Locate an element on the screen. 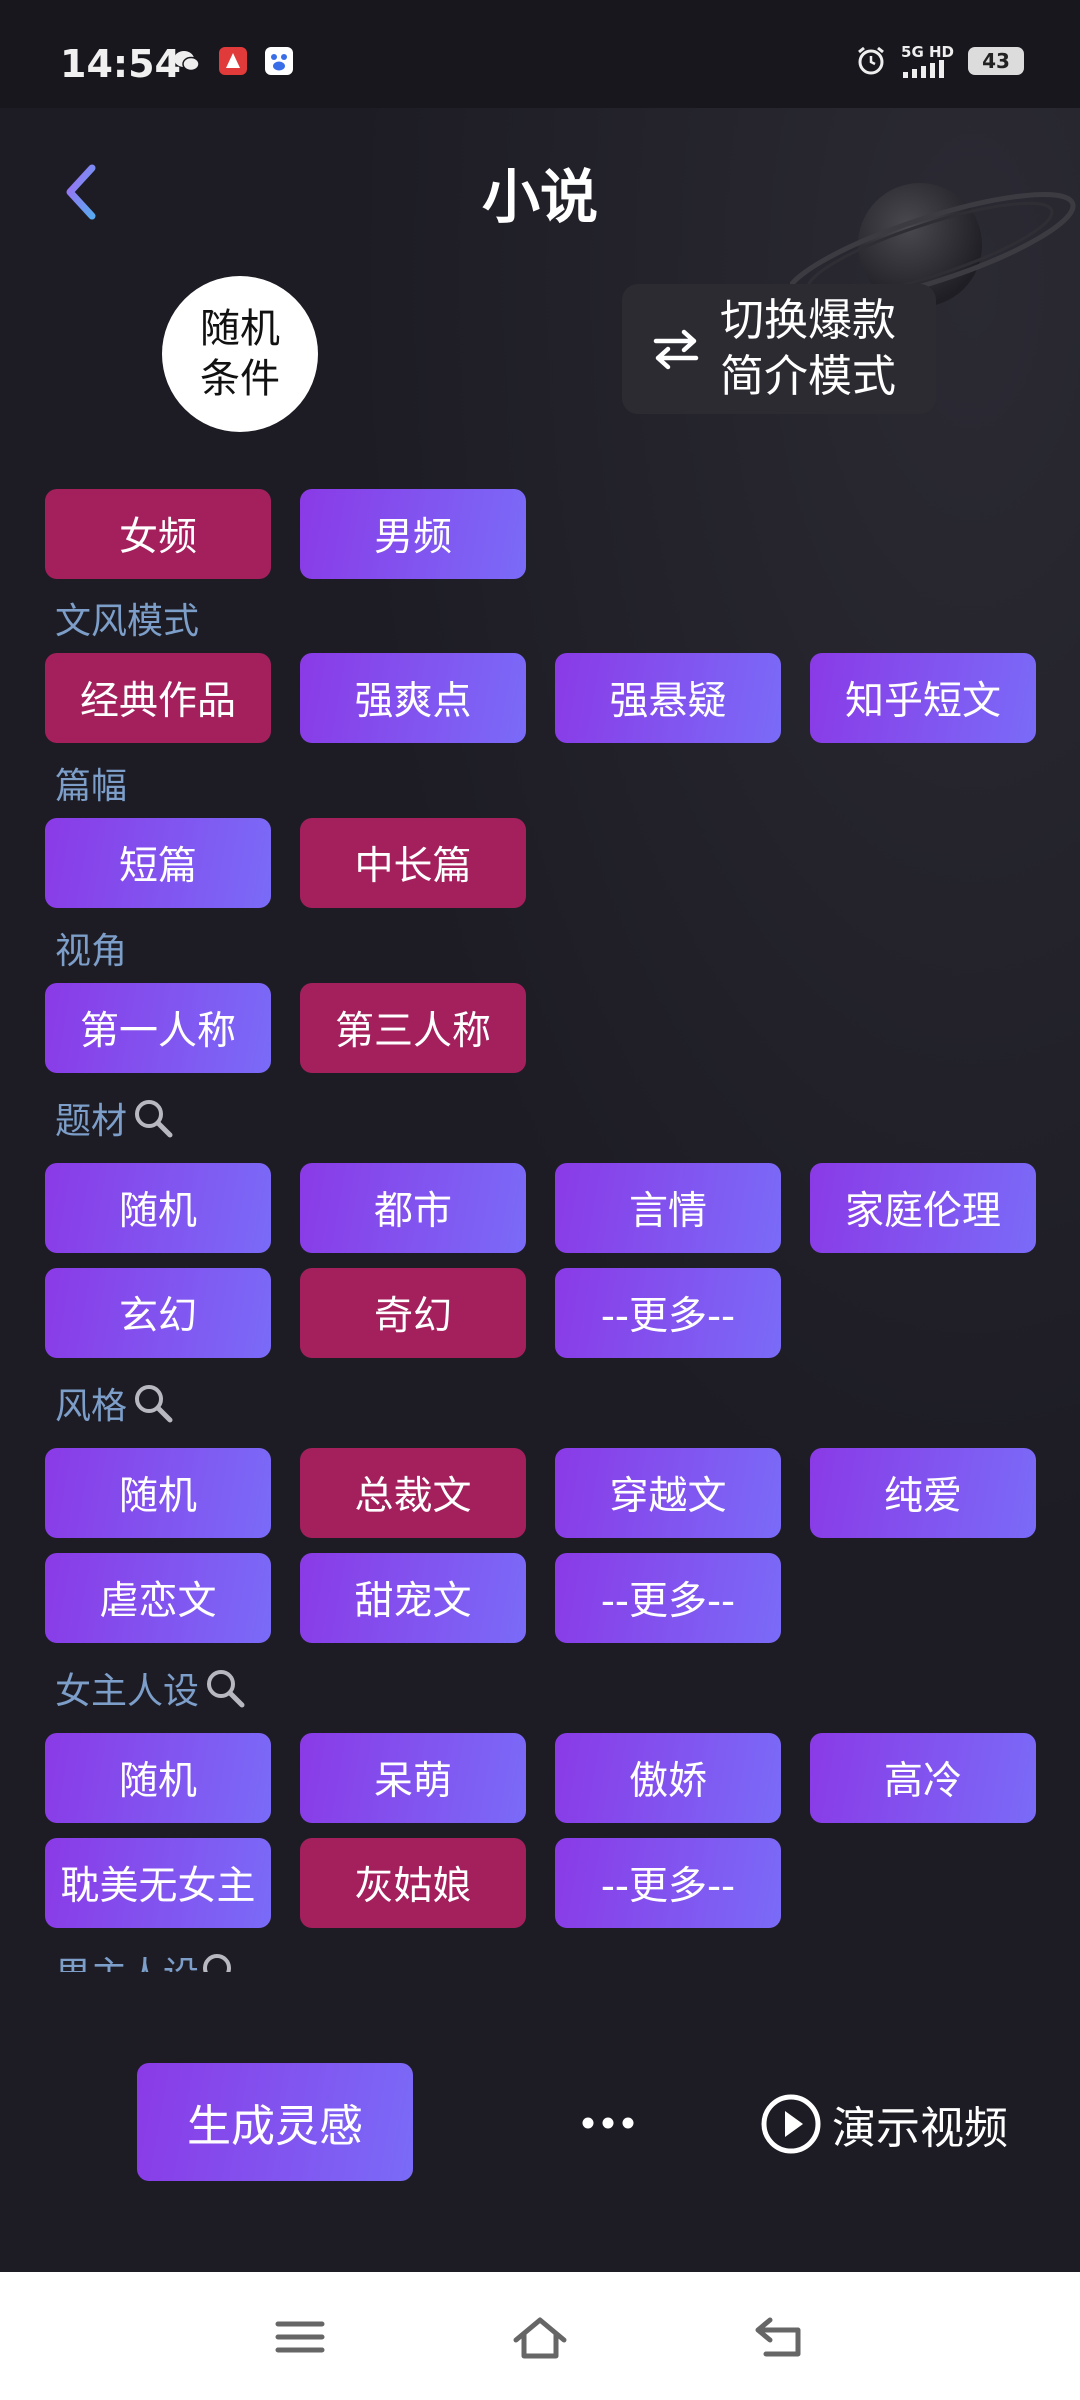 The height and width of the screenshot is (2400, 1080). chip-perspective-first: 第一人称 is located at coordinates (158, 1028).